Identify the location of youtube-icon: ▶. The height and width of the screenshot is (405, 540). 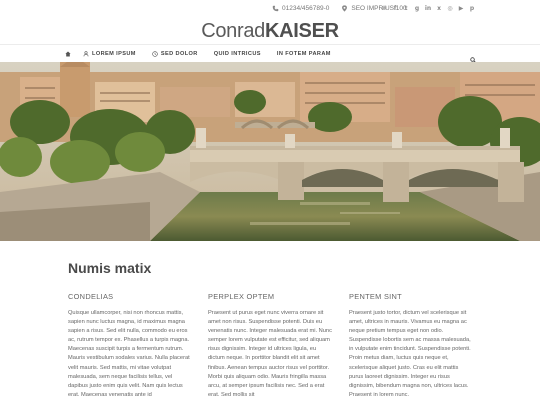
(461, 8).